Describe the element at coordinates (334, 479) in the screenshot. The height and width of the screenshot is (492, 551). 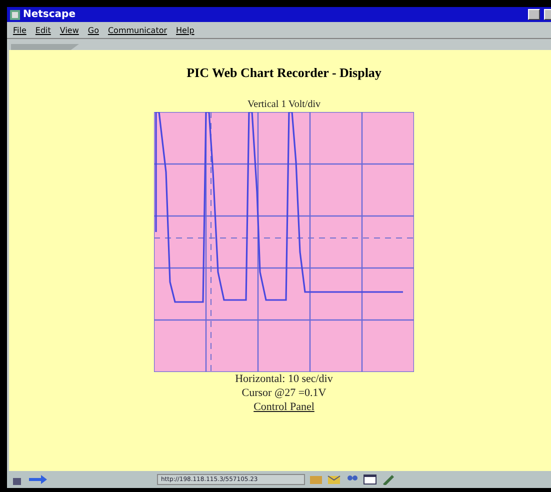
I see `mail-icon` at that location.